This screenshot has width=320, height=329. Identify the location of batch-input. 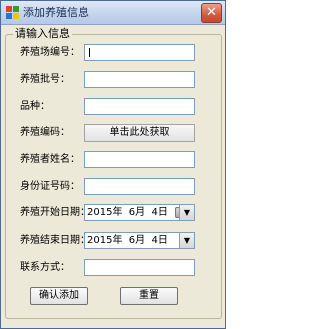
(139, 79).